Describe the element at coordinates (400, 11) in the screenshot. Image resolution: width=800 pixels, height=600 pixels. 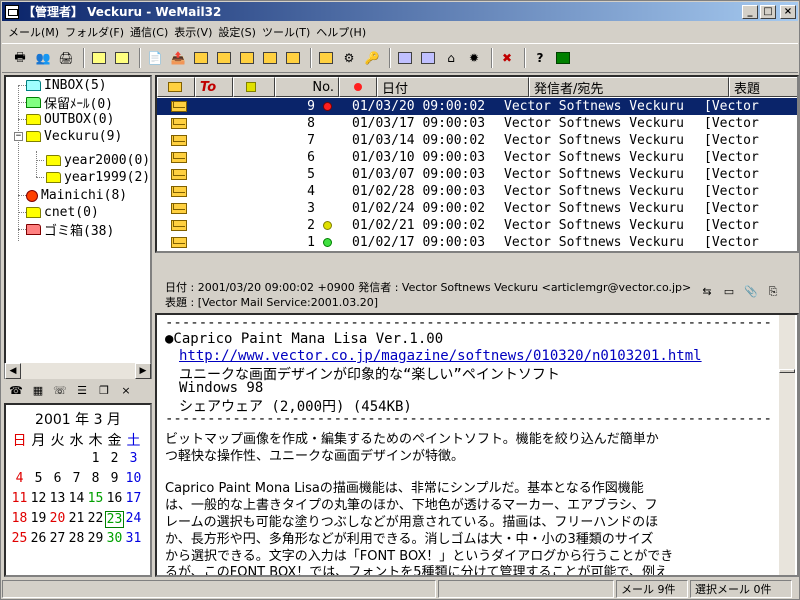
I see `title-bar: 【管理者】 Veckuru - WeMail32 _ □ ×` at that location.